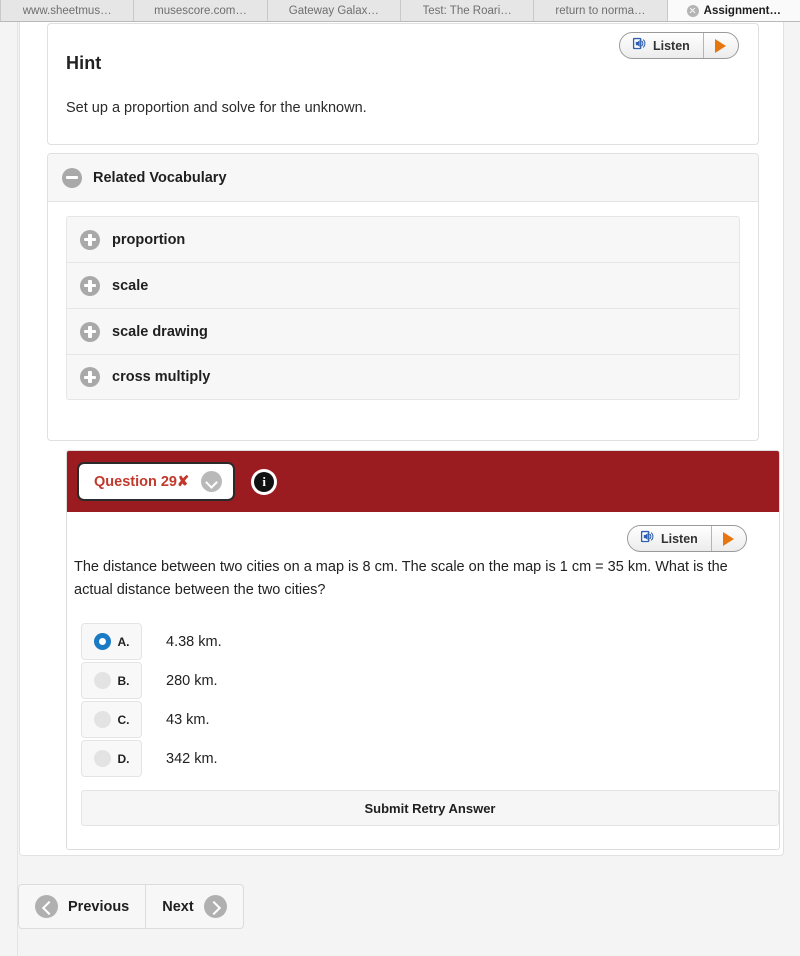 The width and height of the screenshot is (800, 956). I want to click on vocabulary-item-label: proportion, so click(149, 239).